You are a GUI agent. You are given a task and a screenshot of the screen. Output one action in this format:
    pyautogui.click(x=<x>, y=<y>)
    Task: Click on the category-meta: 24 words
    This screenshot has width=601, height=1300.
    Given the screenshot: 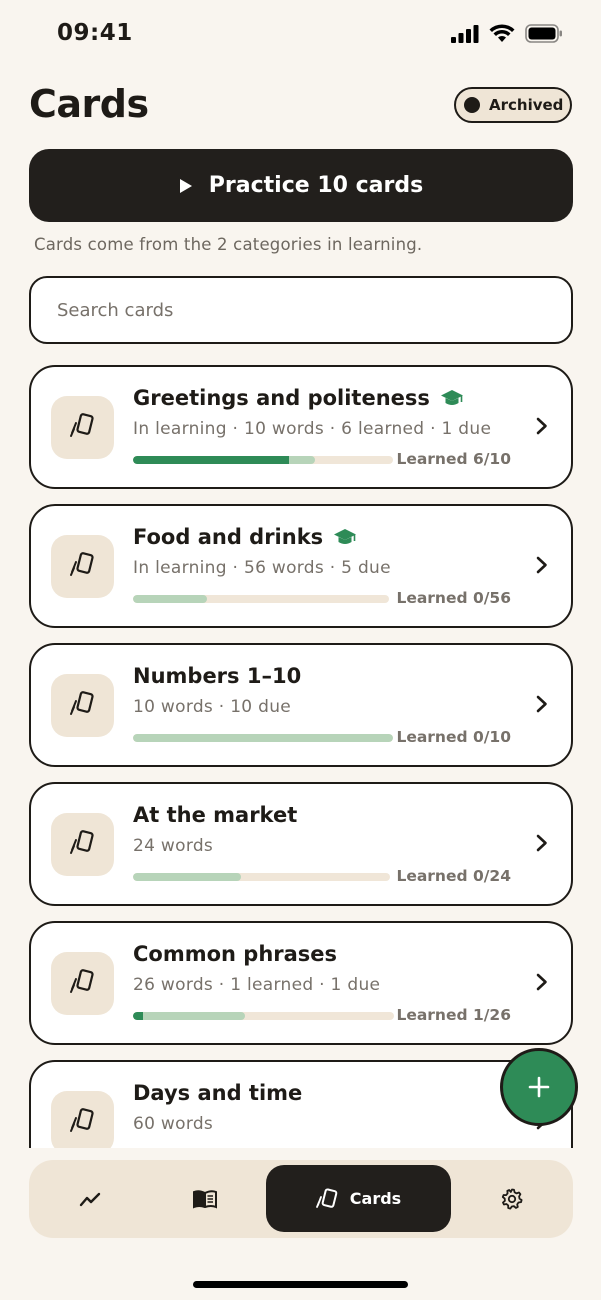 What is the action you would take?
    pyautogui.click(x=173, y=846)
    